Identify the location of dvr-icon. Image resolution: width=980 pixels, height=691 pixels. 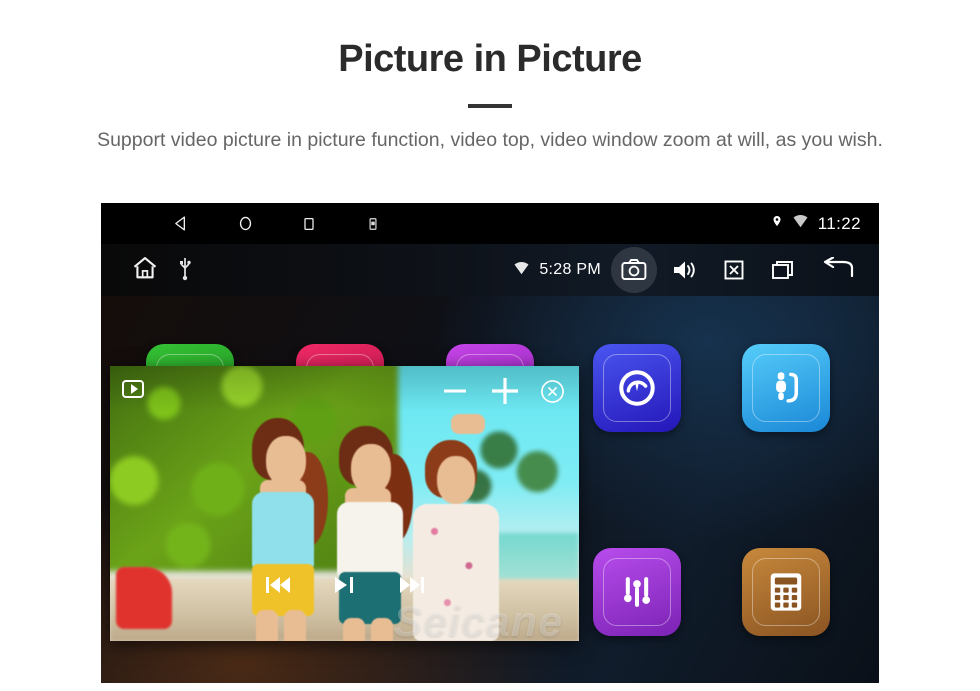
(637, 388).